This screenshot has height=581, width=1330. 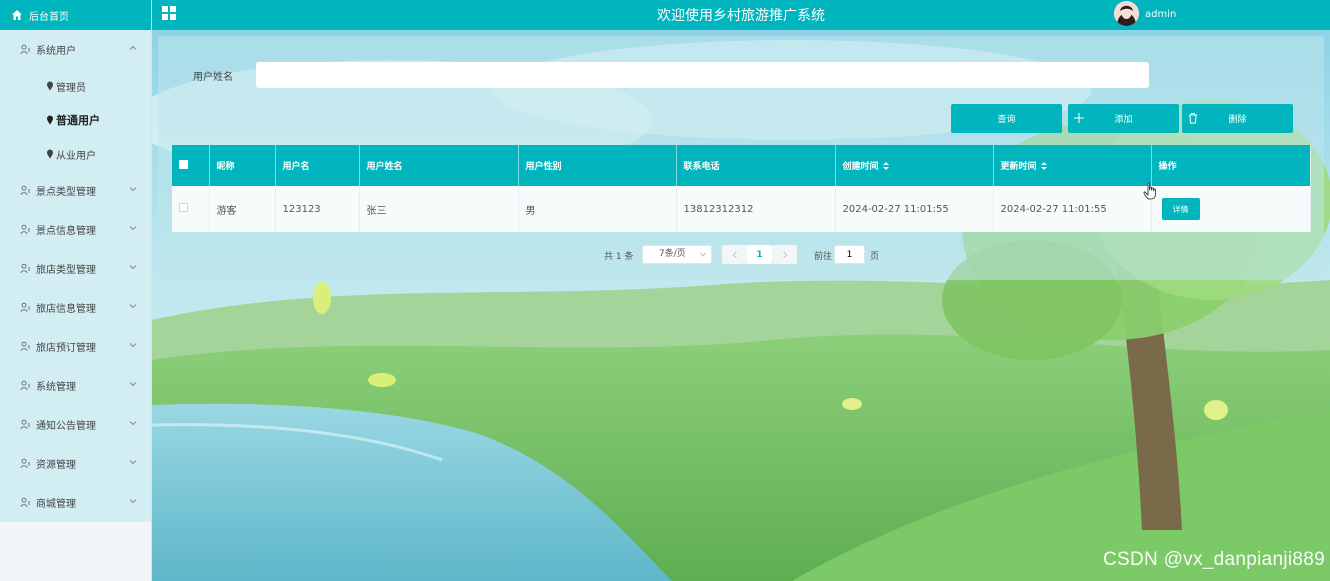 I want to click on sidebar-subitem-normal-users: 普通用户, so click(x=75, y=120).